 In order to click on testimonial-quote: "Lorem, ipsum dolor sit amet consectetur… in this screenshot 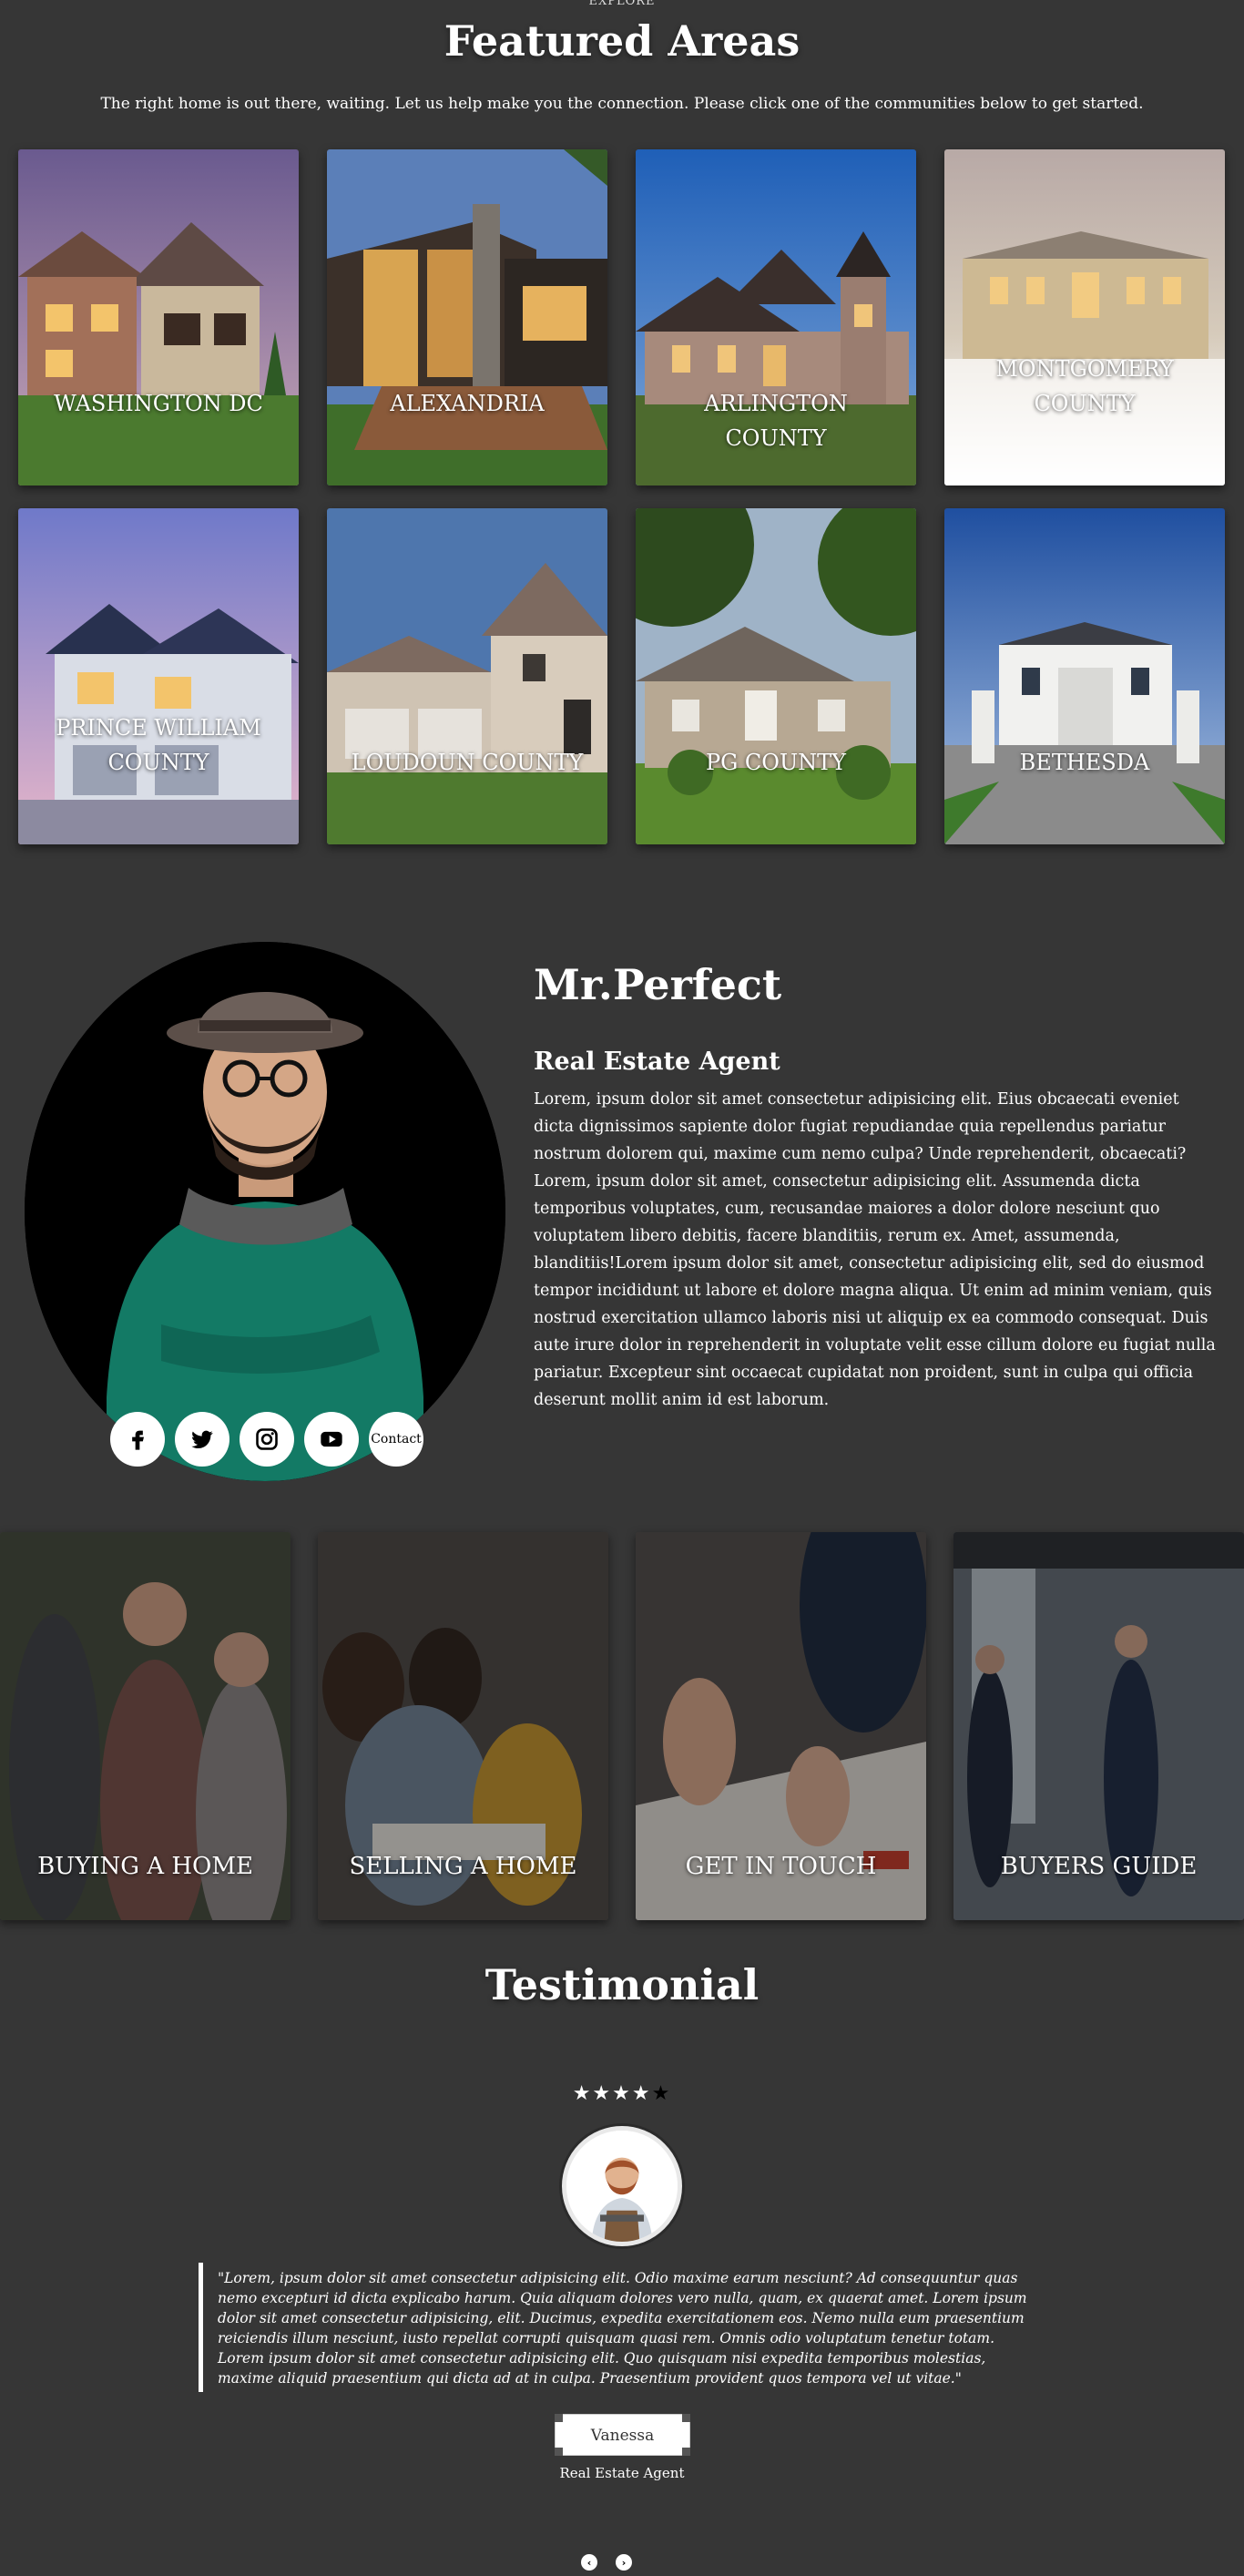, I will do `click(614, 2327)`.